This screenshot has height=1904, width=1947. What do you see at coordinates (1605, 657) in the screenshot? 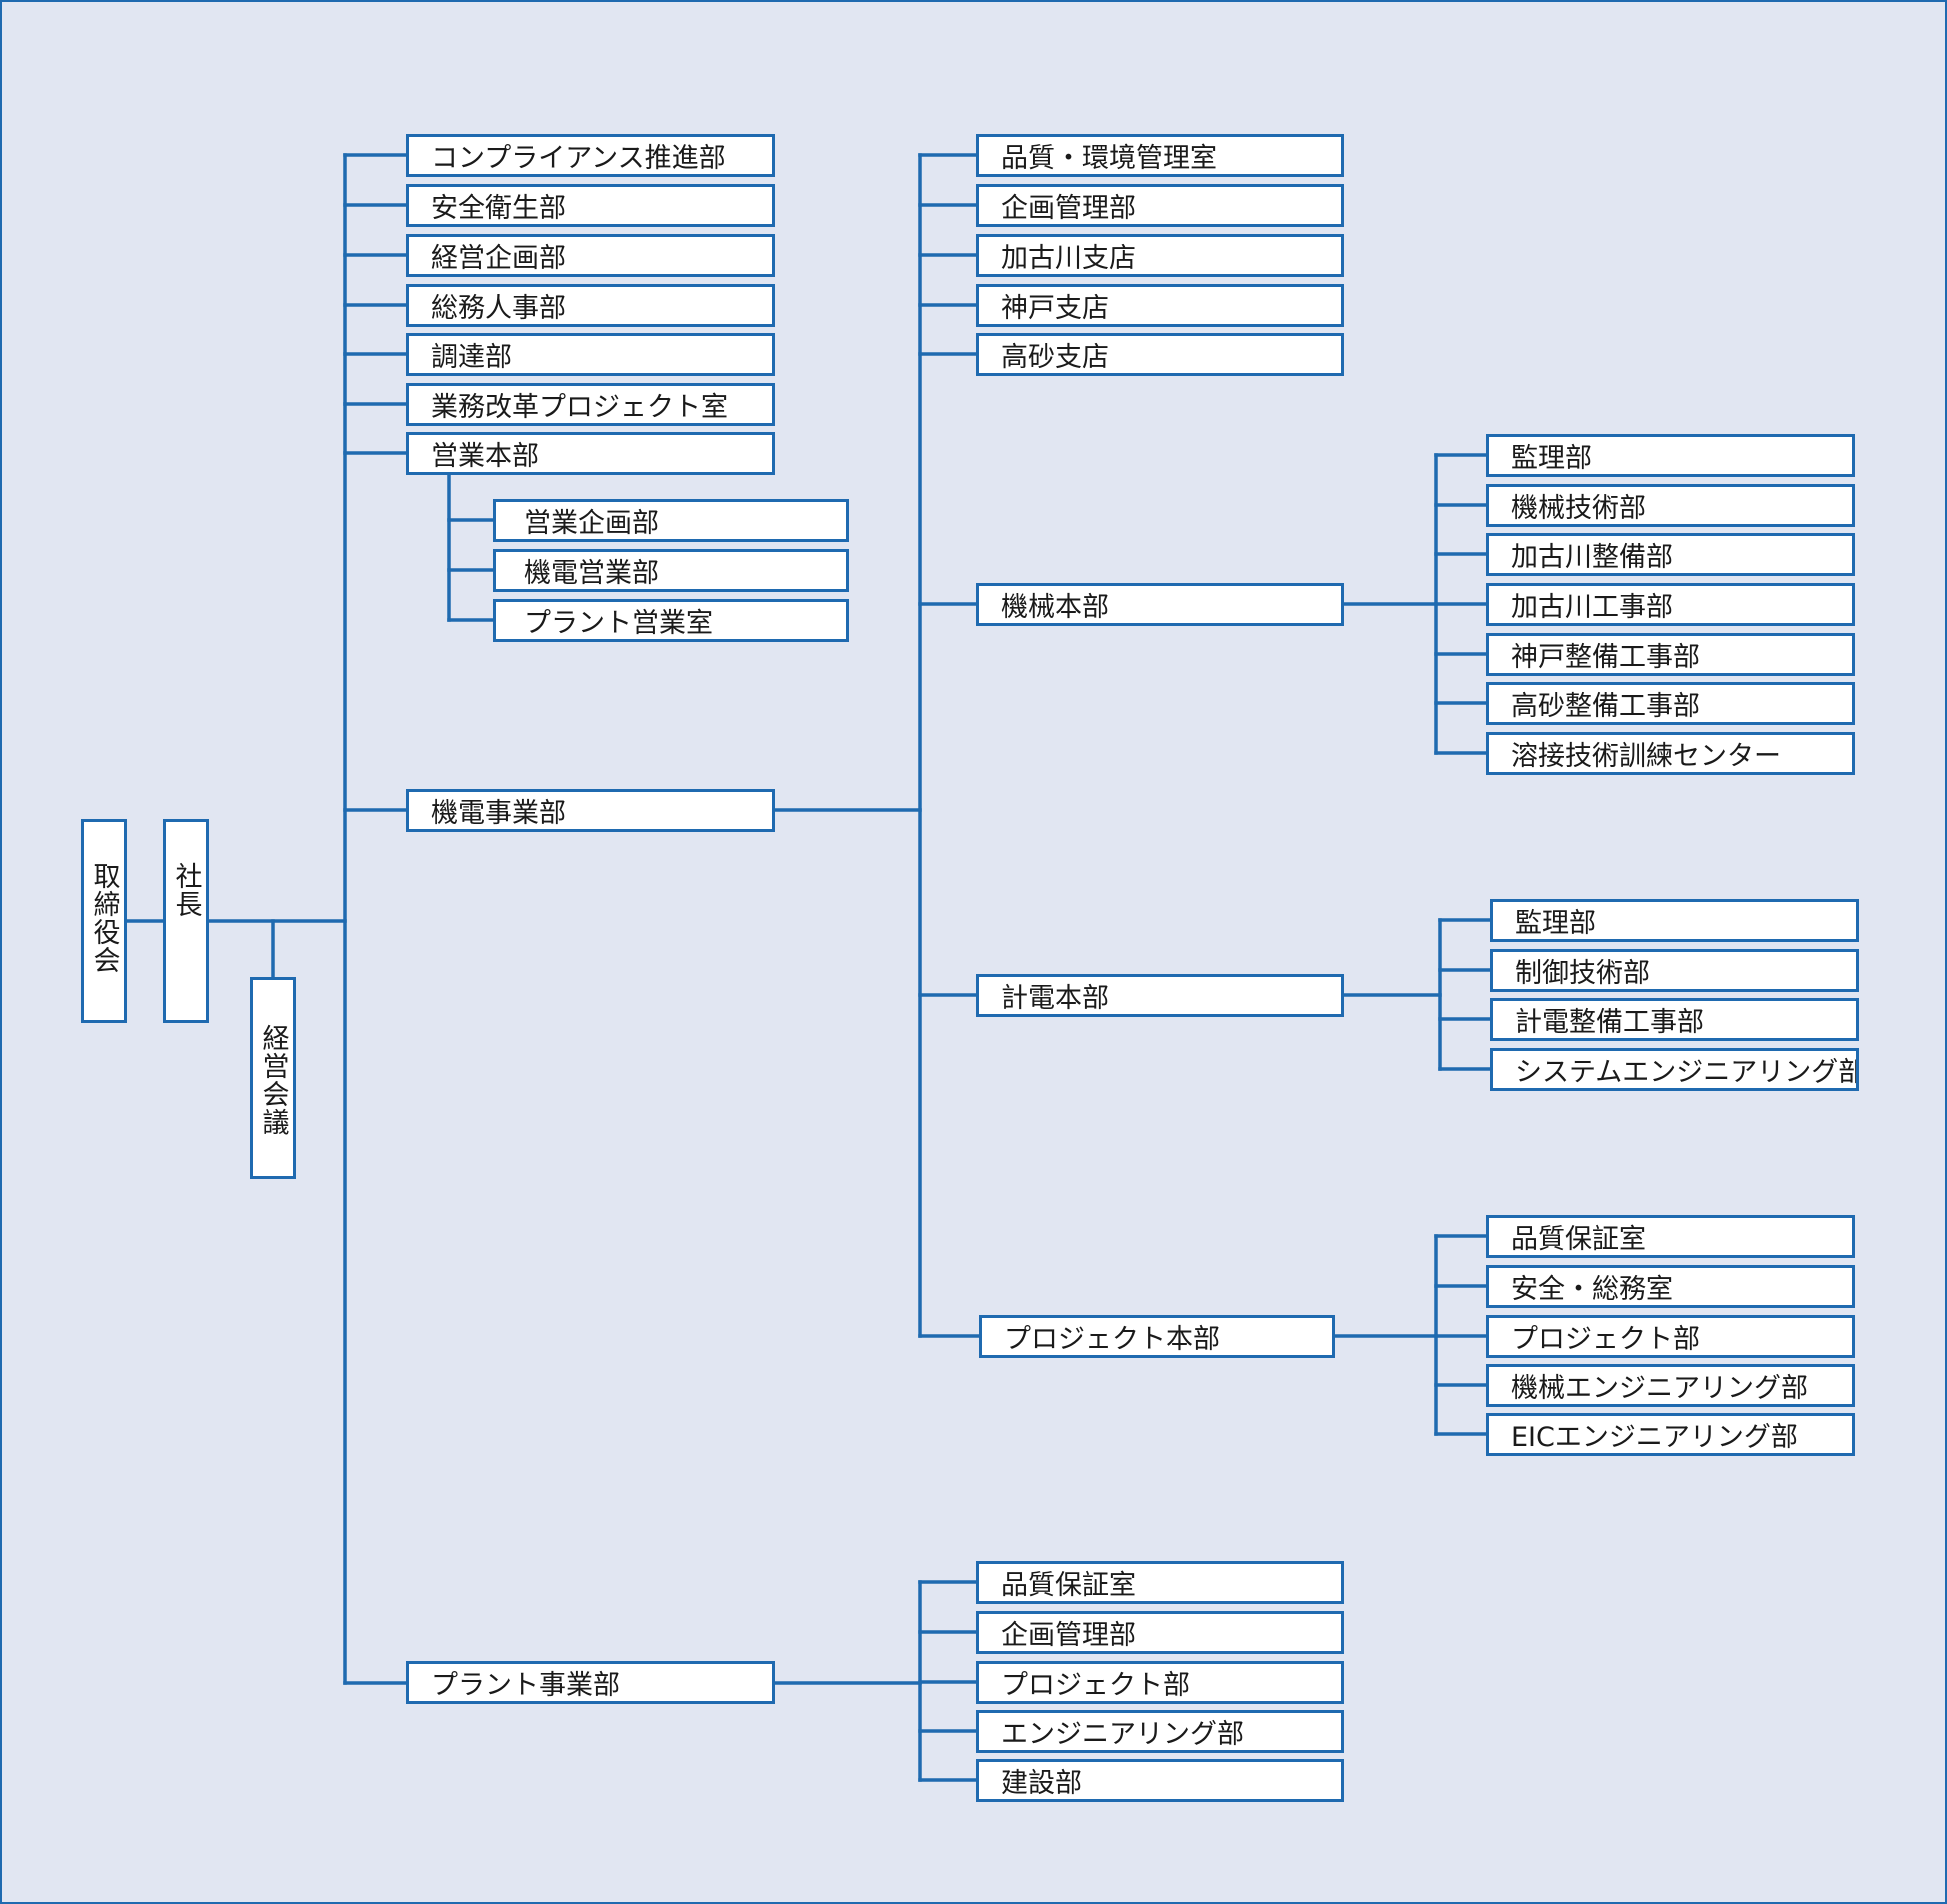
I see `box-label: 神戸整備工事部` at bounding box center [1605, 657].